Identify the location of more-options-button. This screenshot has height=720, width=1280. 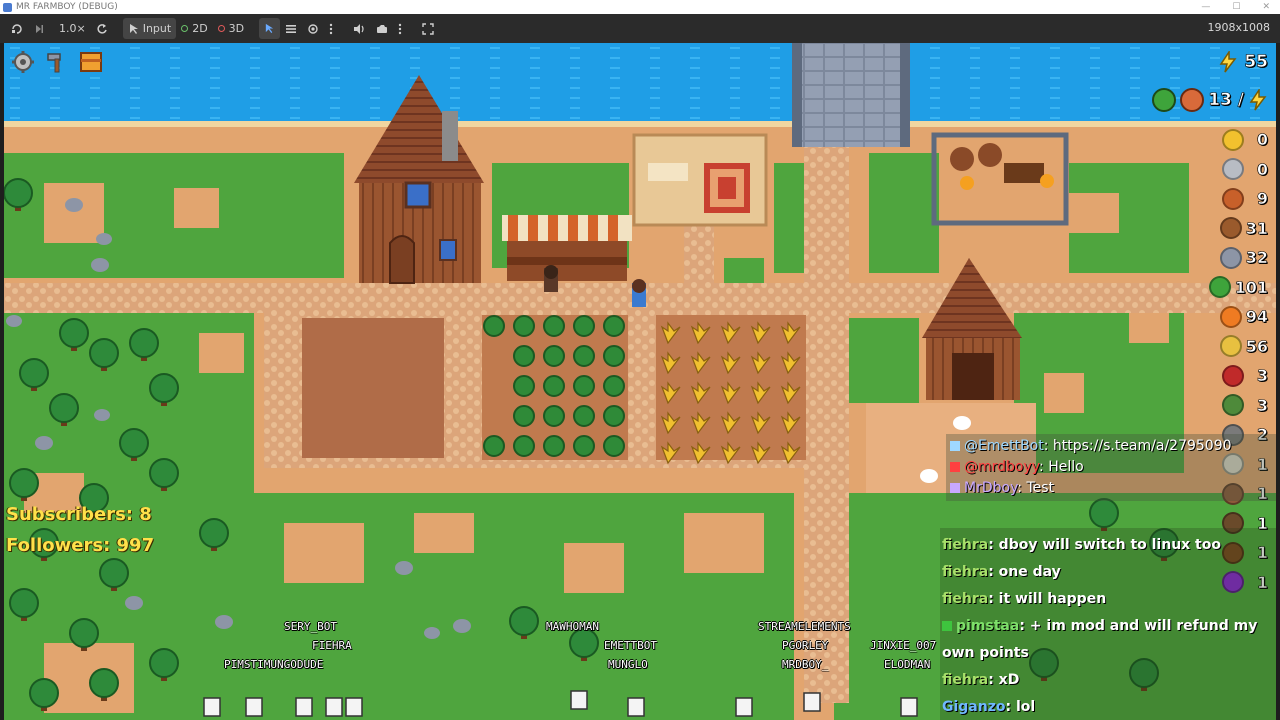
(331, 28).